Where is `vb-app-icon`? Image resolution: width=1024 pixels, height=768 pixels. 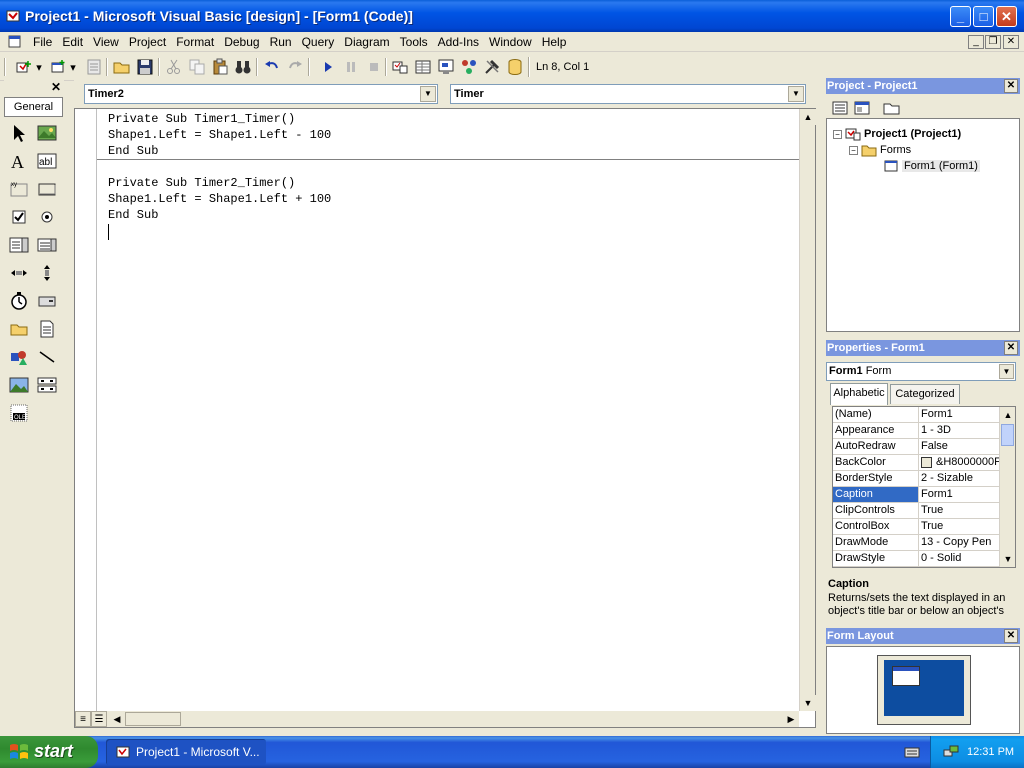 vb-app-icon is located at coordinates (14, 16).